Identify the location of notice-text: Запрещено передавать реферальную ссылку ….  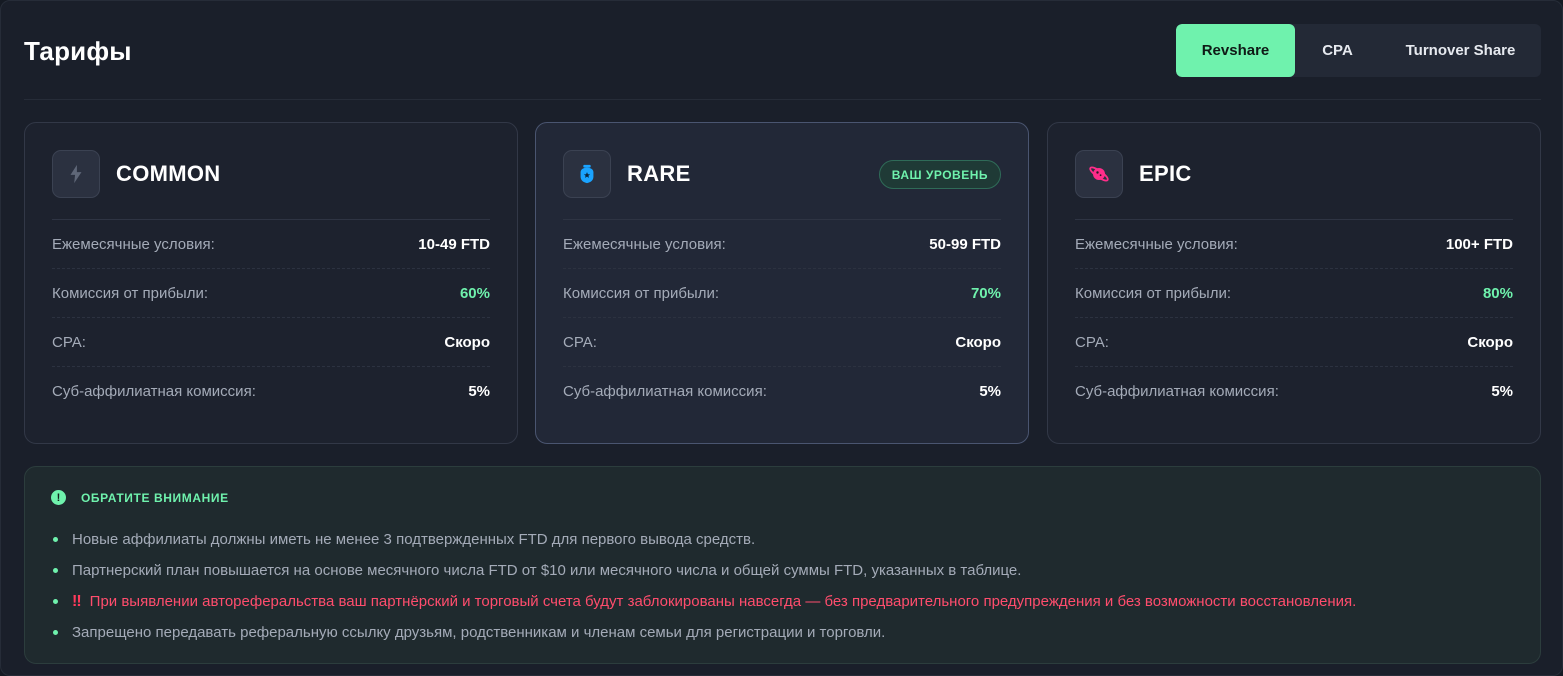
(479, 632).